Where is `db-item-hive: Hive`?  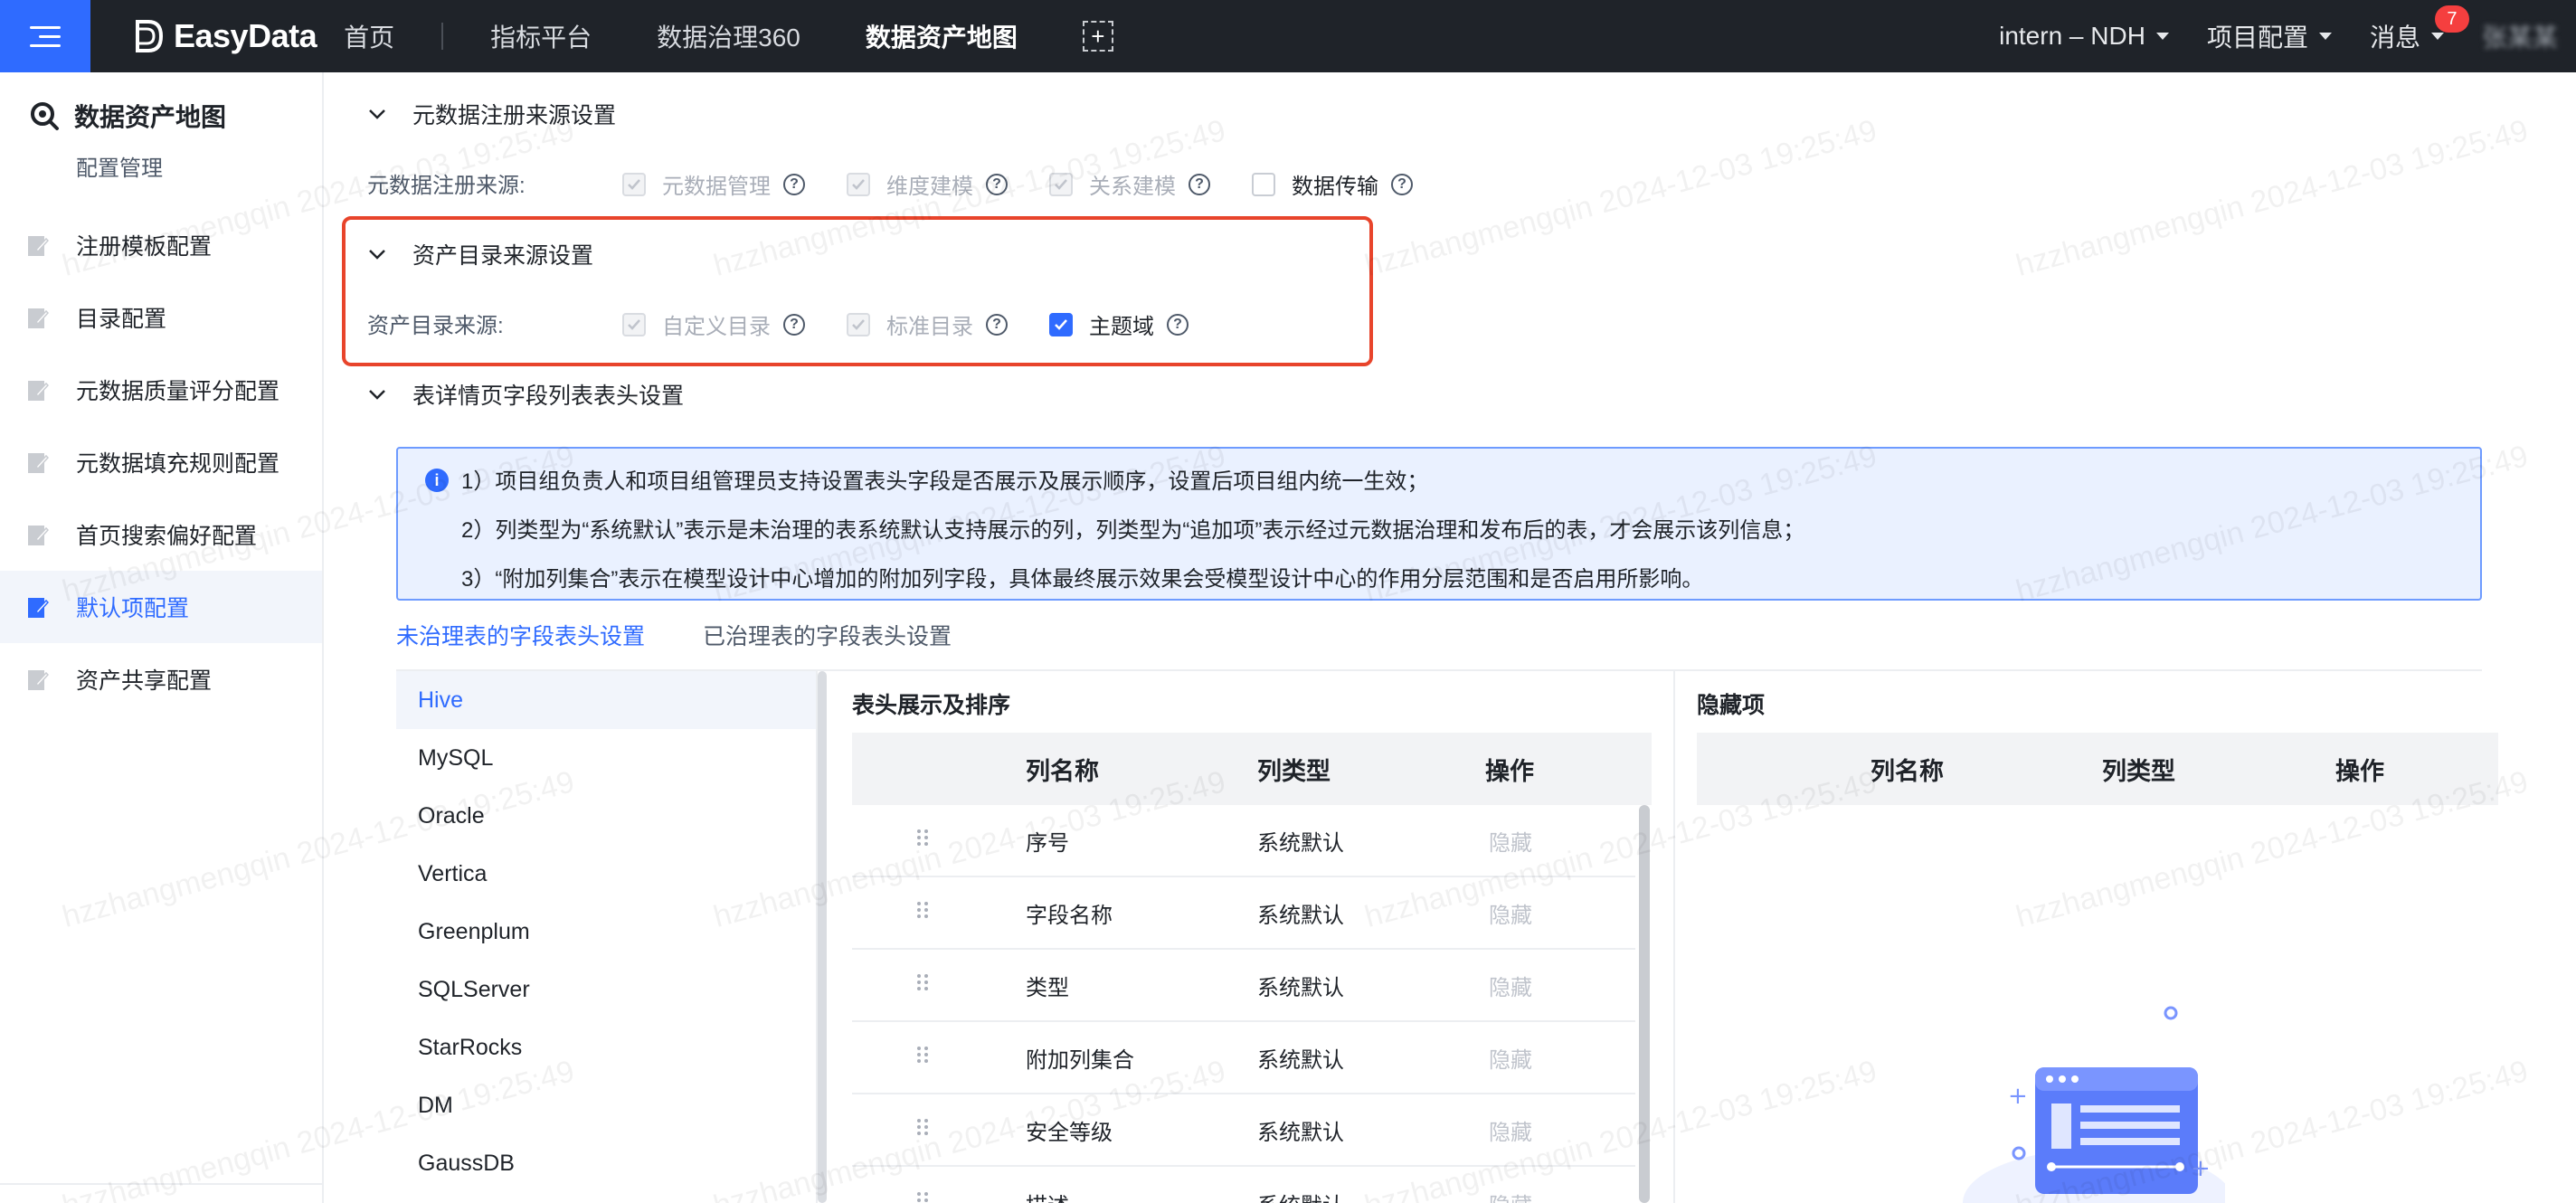
db-item-hive: Hive is located at coordinates (606, 700).